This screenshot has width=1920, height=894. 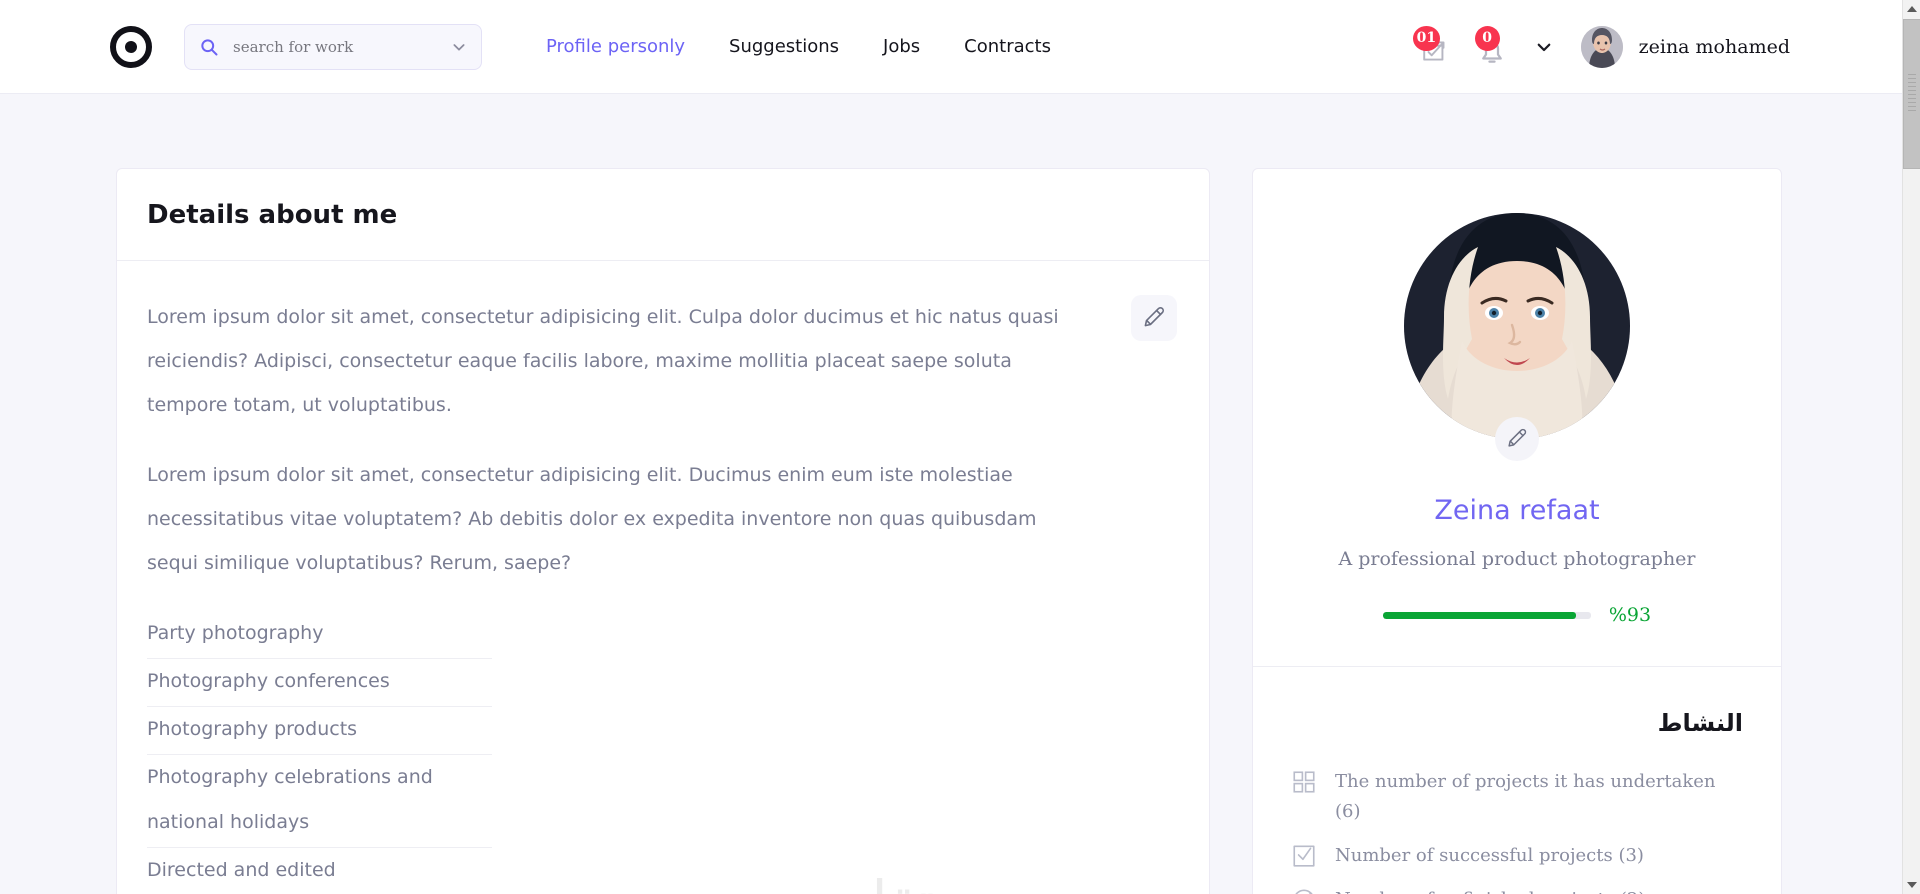 I want to click on page-title: Details about me, so click(x=272, y=214).